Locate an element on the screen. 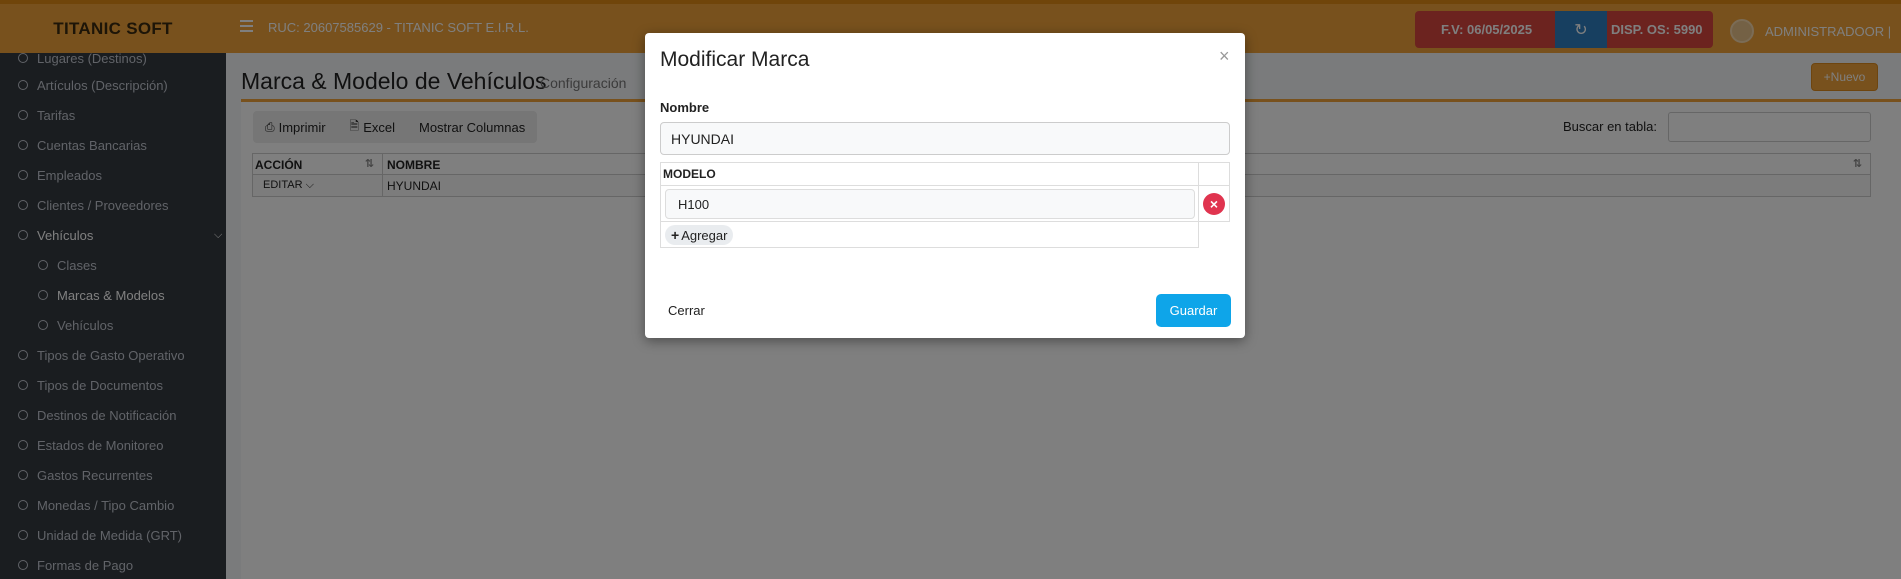 This screenshot has width=1901, height=579. model-column-header: MODELO is located at coordinates (930, 174).